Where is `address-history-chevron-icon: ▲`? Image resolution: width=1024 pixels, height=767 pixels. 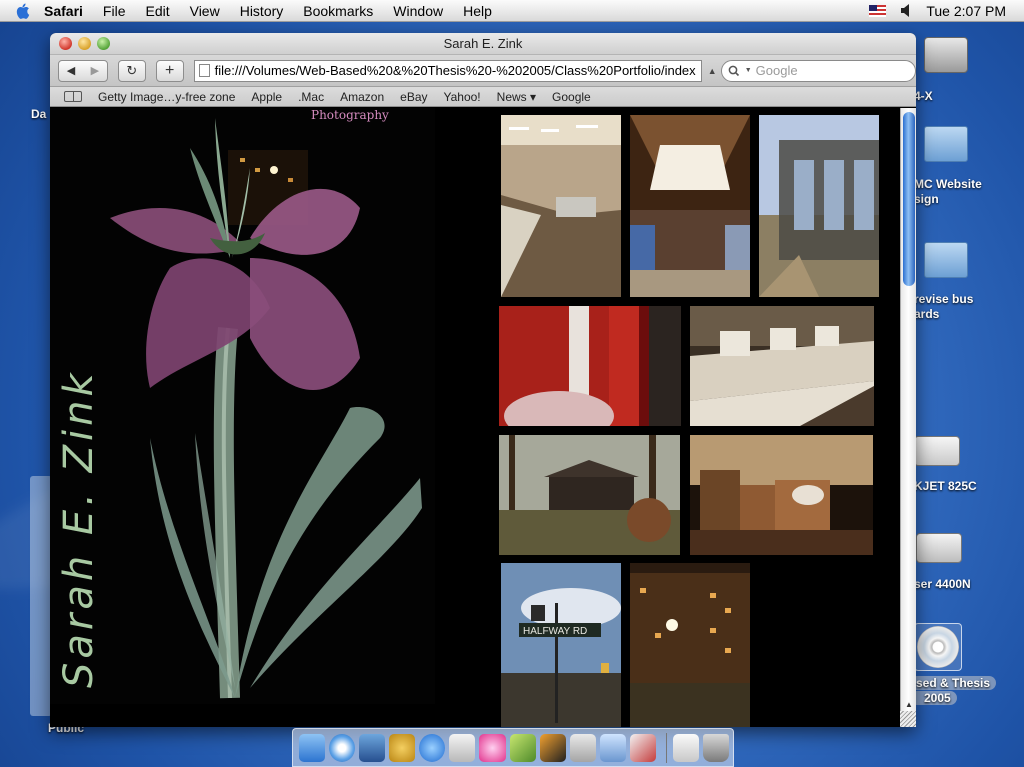
address-history-chevron-icon: ▲ is located at coordinates (712, 71).